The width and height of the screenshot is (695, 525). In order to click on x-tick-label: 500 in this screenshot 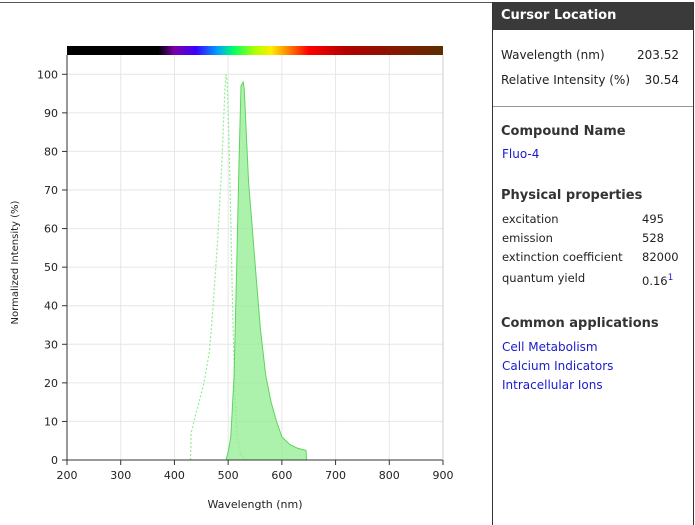, I will do `click(228, 475)`.